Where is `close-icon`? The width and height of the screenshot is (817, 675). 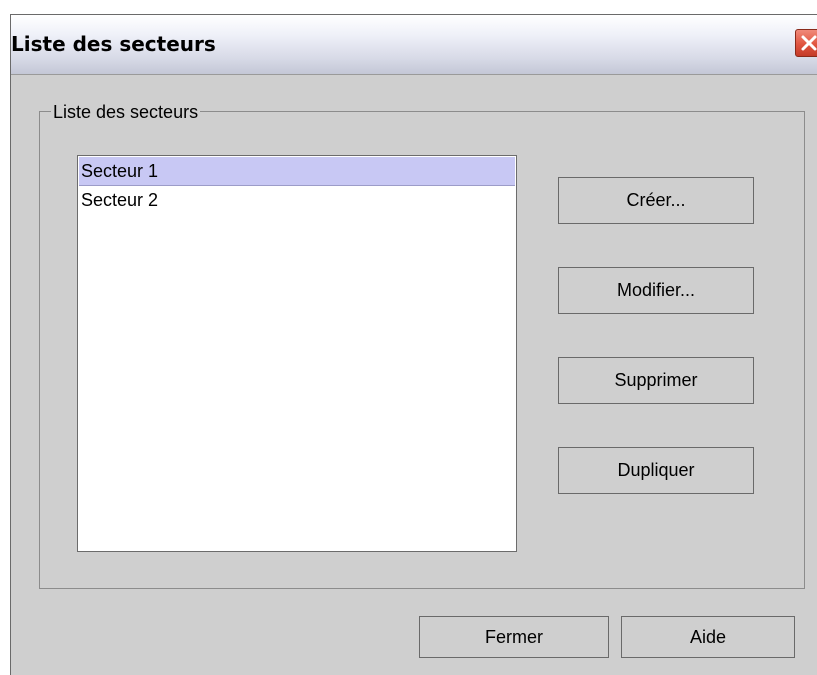
close-icon is located at coordinates (809, 43).